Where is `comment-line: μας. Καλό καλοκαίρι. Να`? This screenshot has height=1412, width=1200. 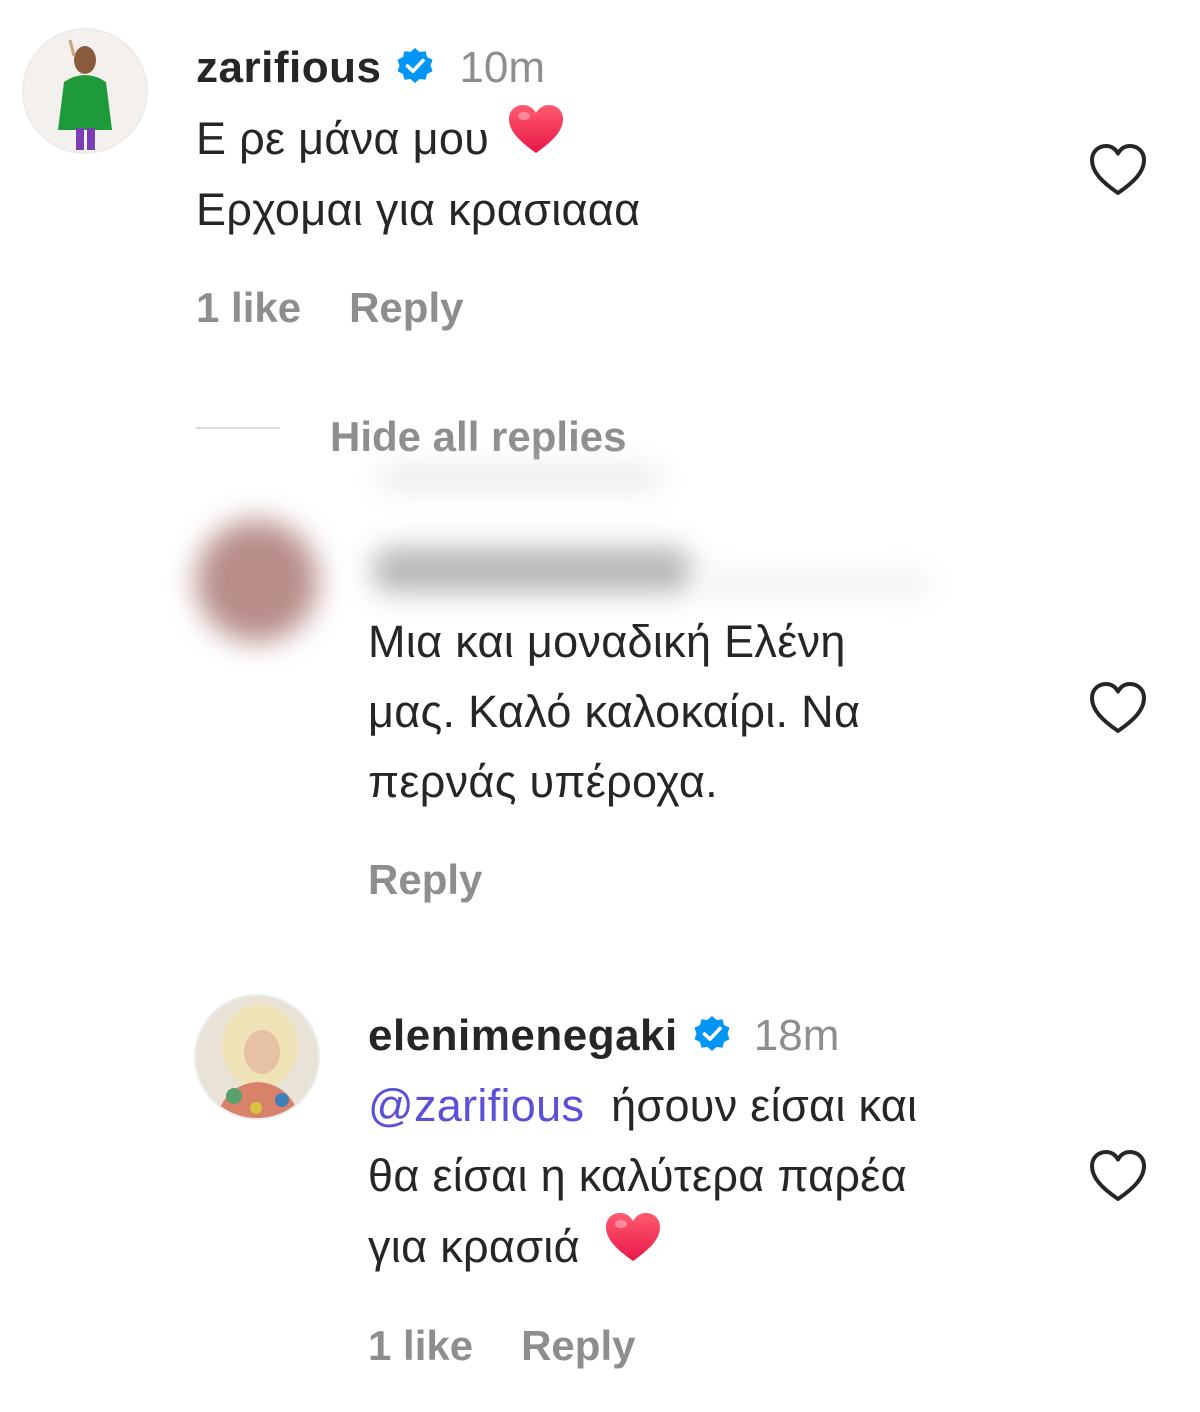
comment-line: μας. Καλό καλοκαίρι. Να is located at coordinates (614, 711).